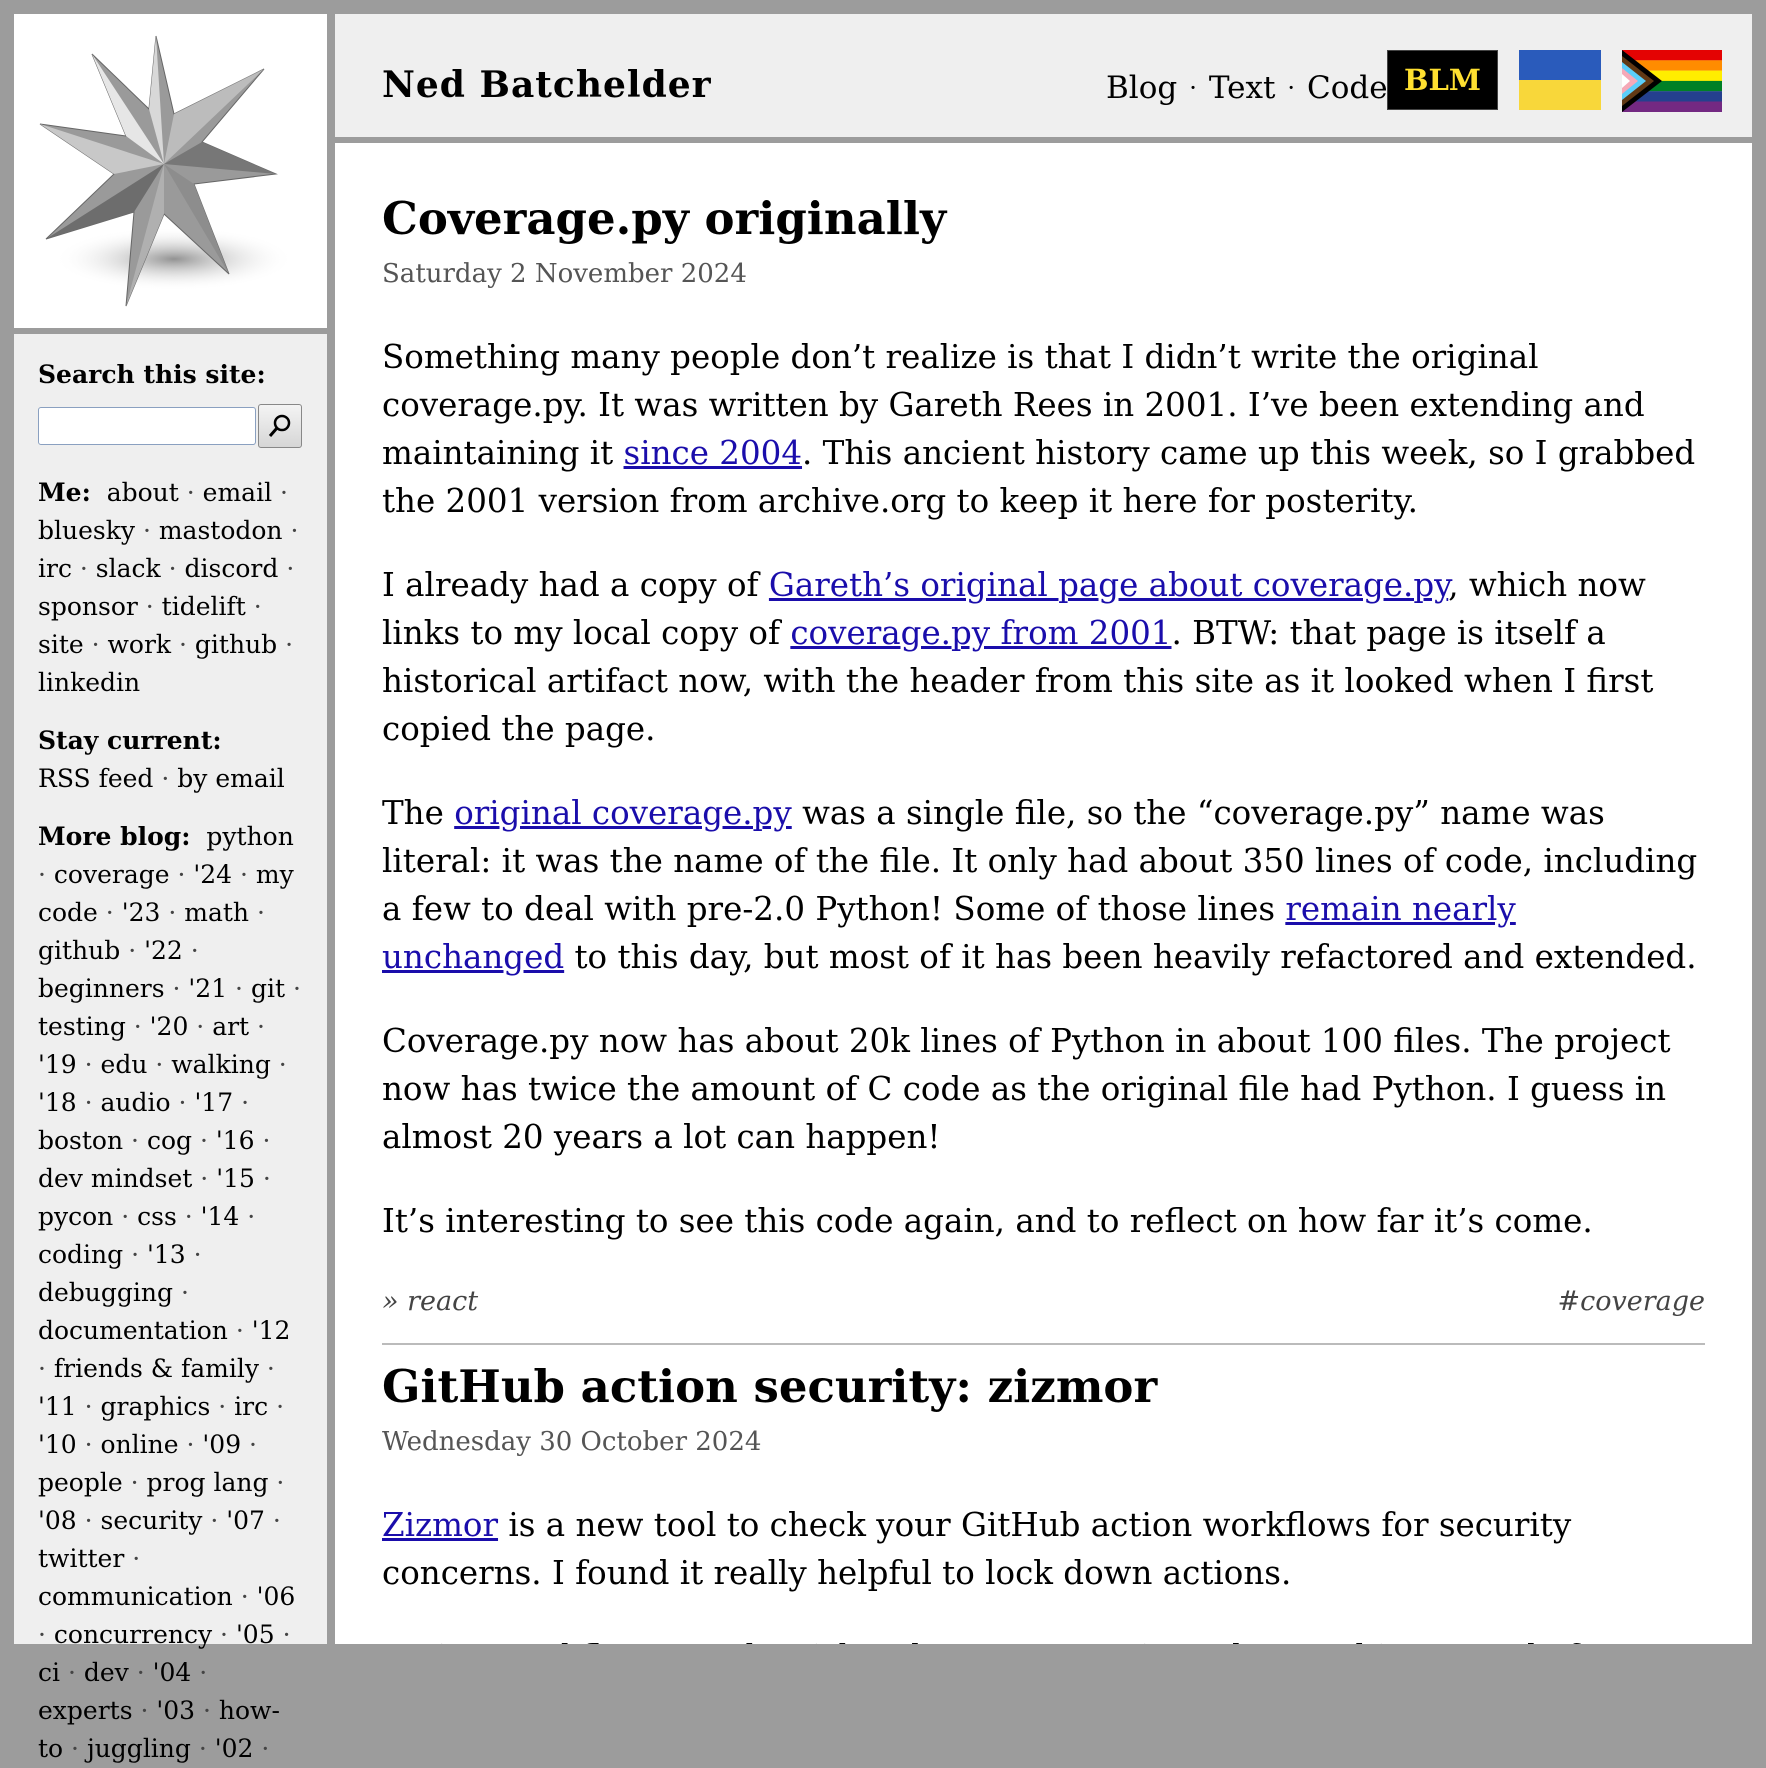 This screenshot has width=1766, height=1768. I want to click on sidebar-link-audio: audio, so click(136, 1102).